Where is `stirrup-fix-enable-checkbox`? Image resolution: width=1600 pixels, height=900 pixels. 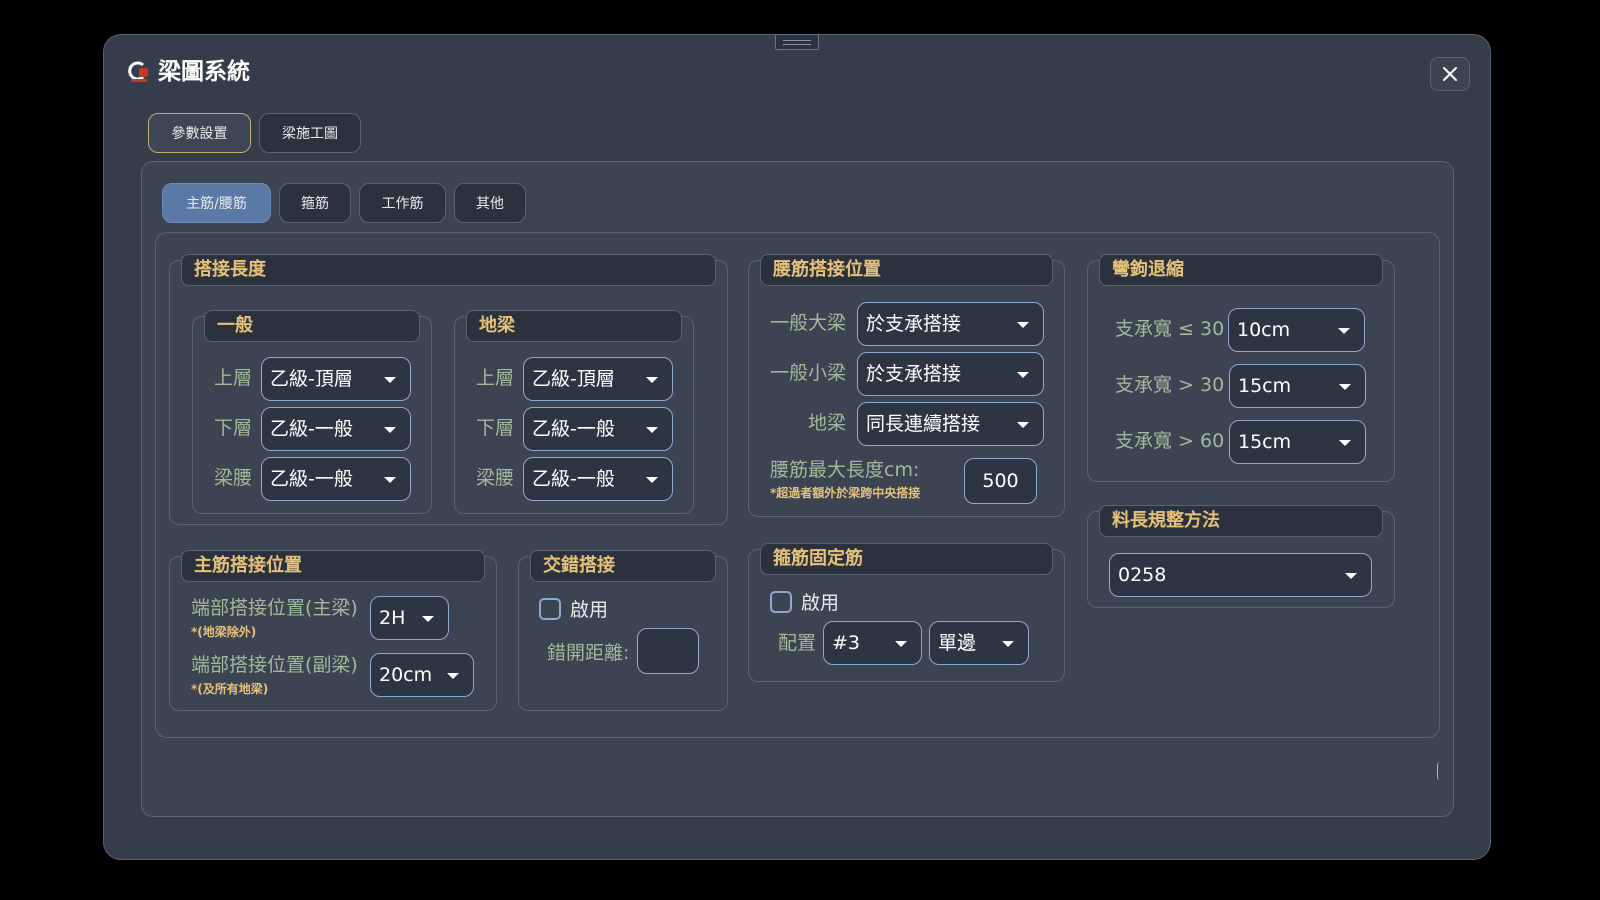 stirrup-fix-enable-checkbox is located at coordinates (781, 602).